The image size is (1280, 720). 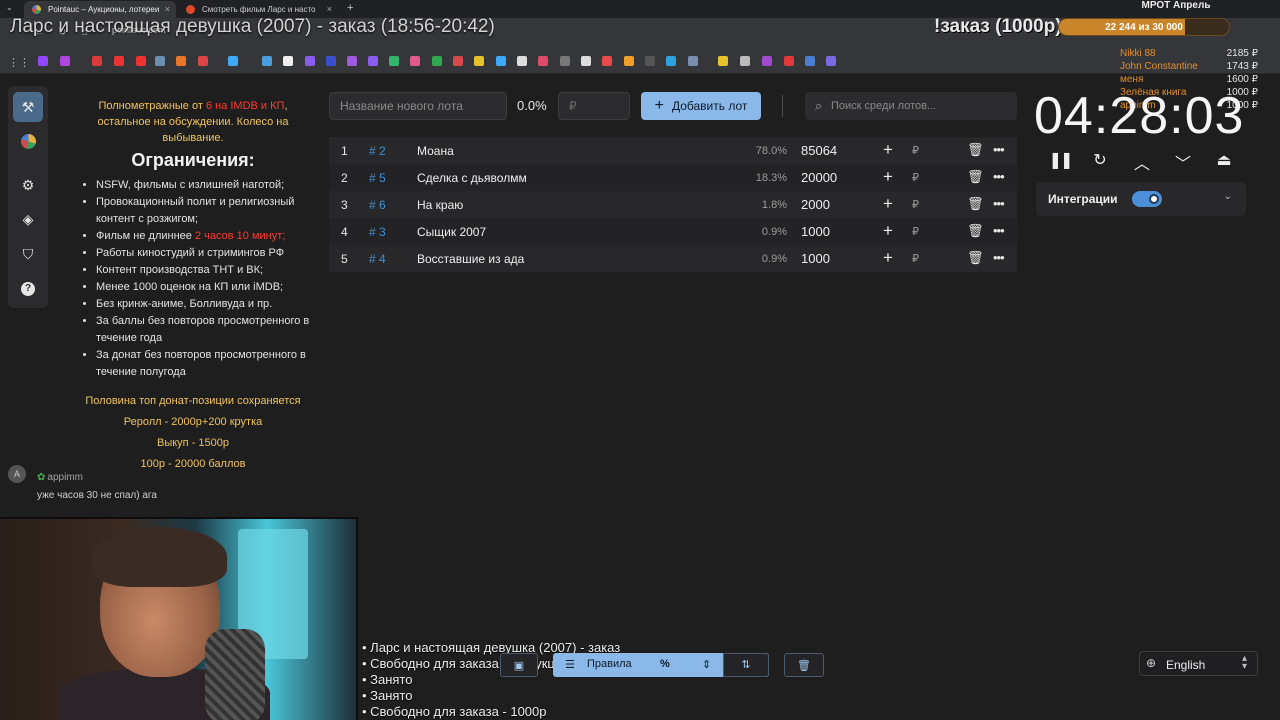 I want to click on integrations-panel: Интеграции ⌄, so click(x=1141, y=199).